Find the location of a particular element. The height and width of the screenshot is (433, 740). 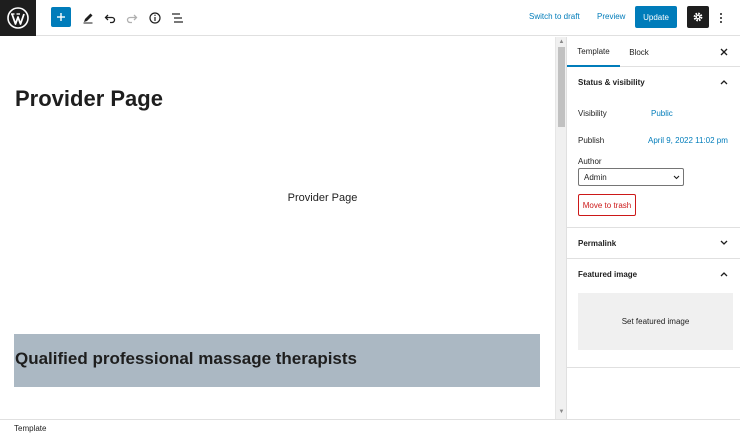

permalink-panel-toggle: Permalink is located at coordinates (653, 243).